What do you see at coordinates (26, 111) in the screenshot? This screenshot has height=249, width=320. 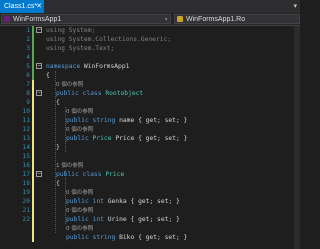 I see `line-number: 10` at bounding box center [26, 111].